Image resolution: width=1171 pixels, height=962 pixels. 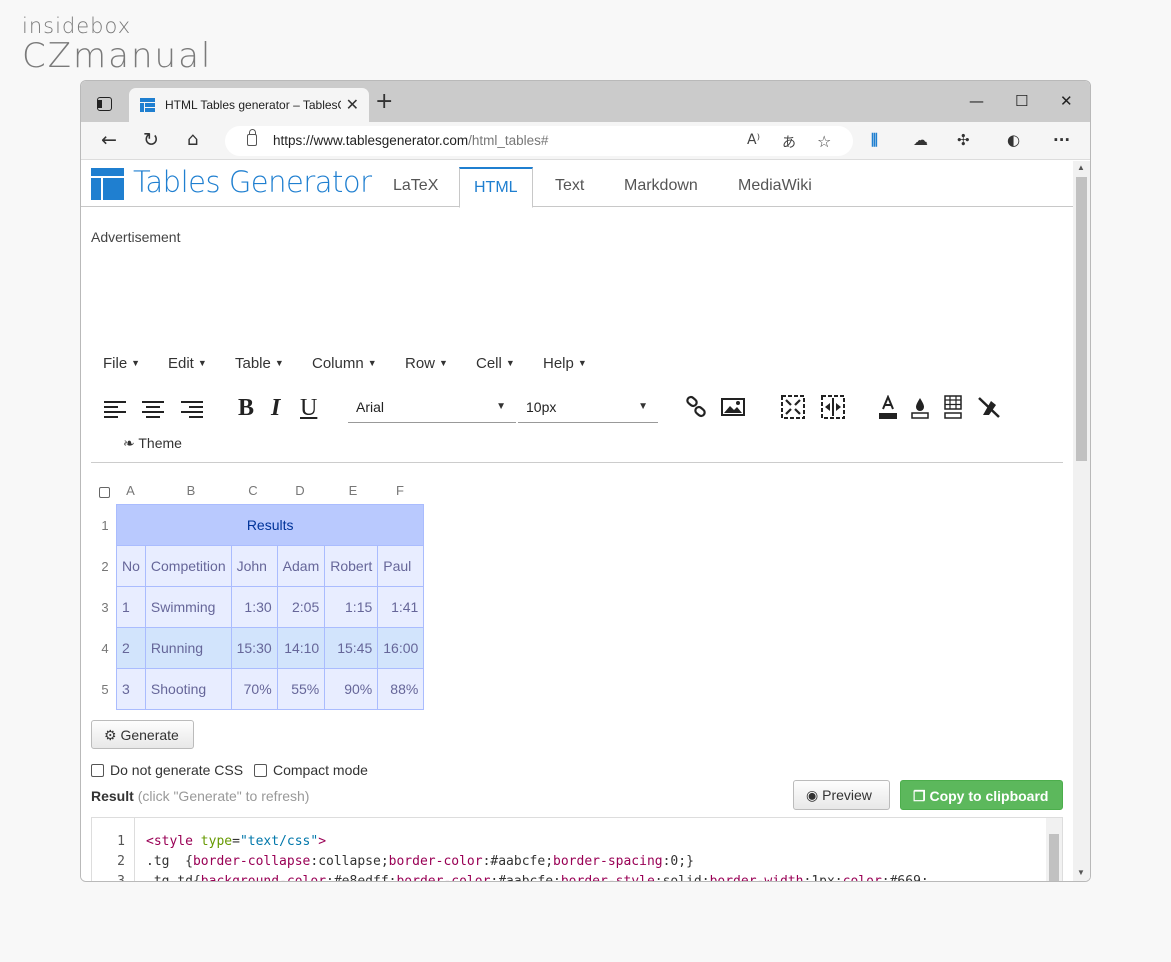 What do you see at coordinates (1021, 101) in the screenshot?
I see `maximize-button: ☐` at bounding box center [1021, 101].